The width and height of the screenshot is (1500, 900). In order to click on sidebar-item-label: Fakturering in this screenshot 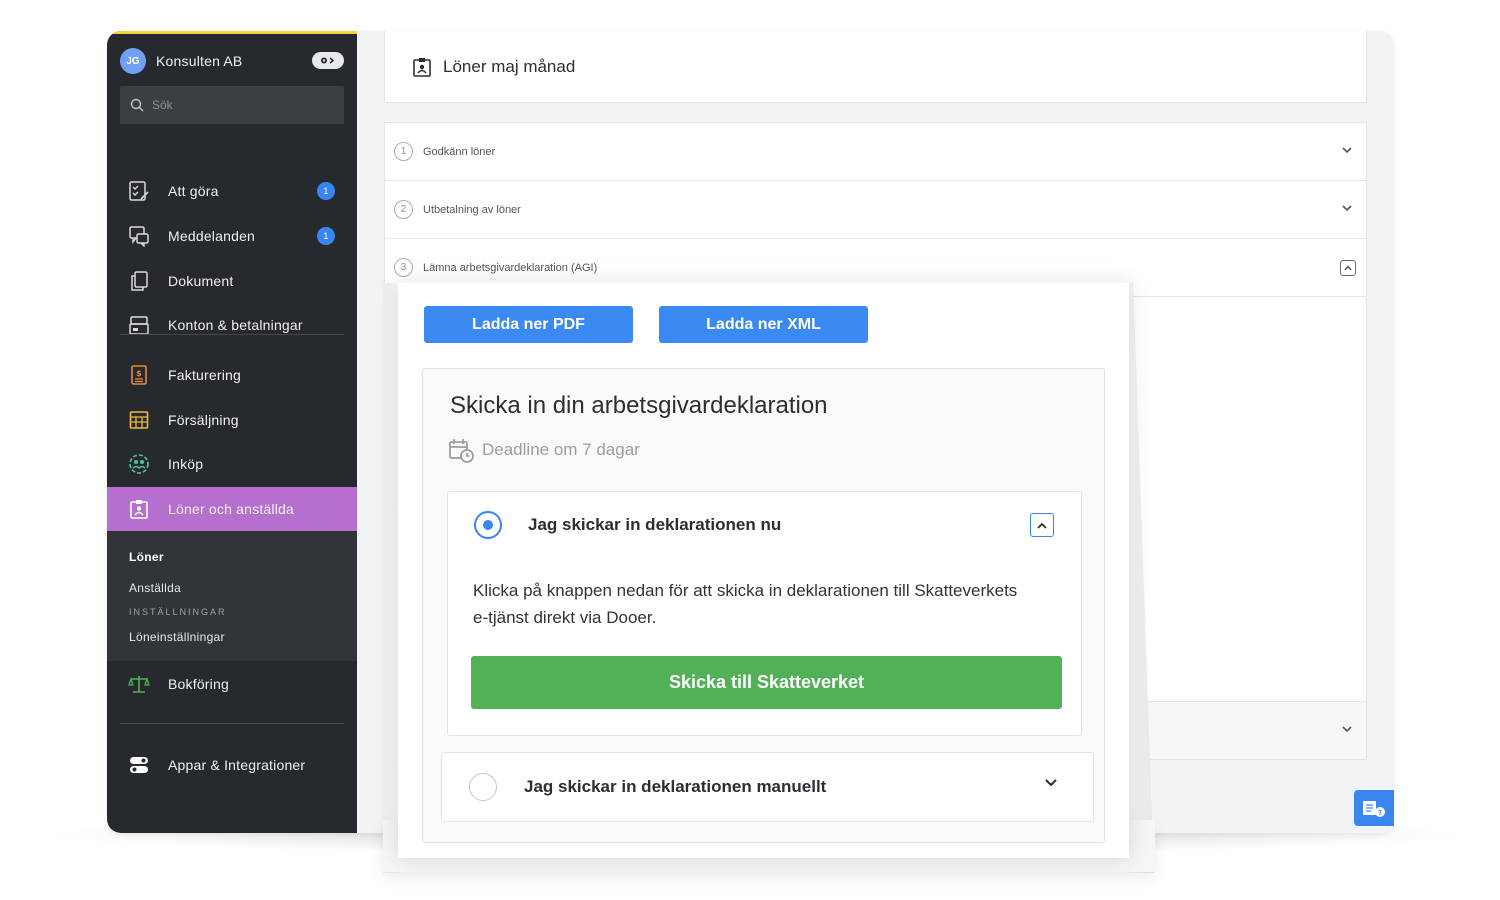, I will do `click(205, 375)`.